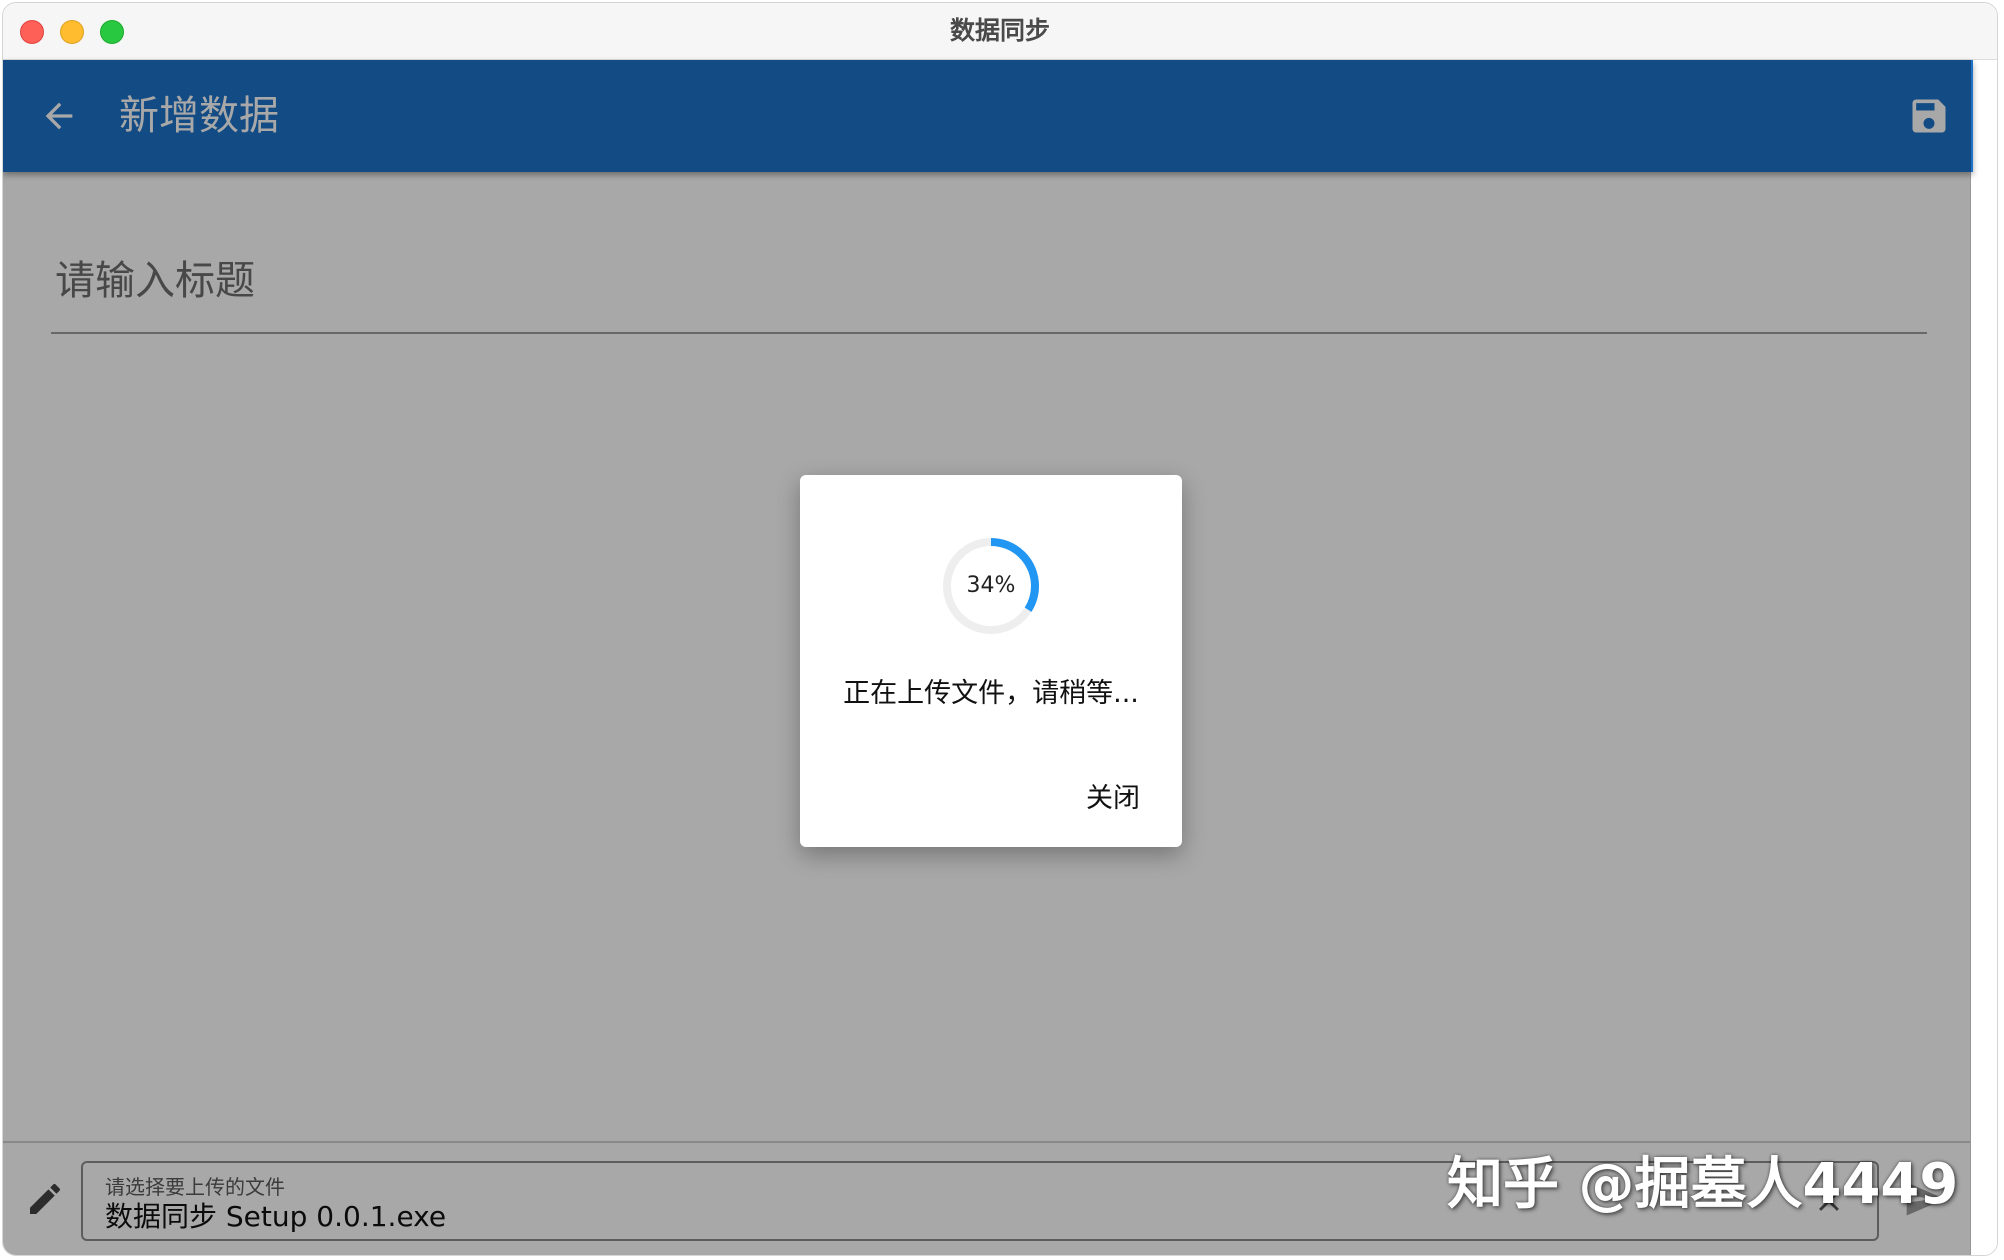  I want to click on dialog-close-button: 关闭, so click(1113, 799).